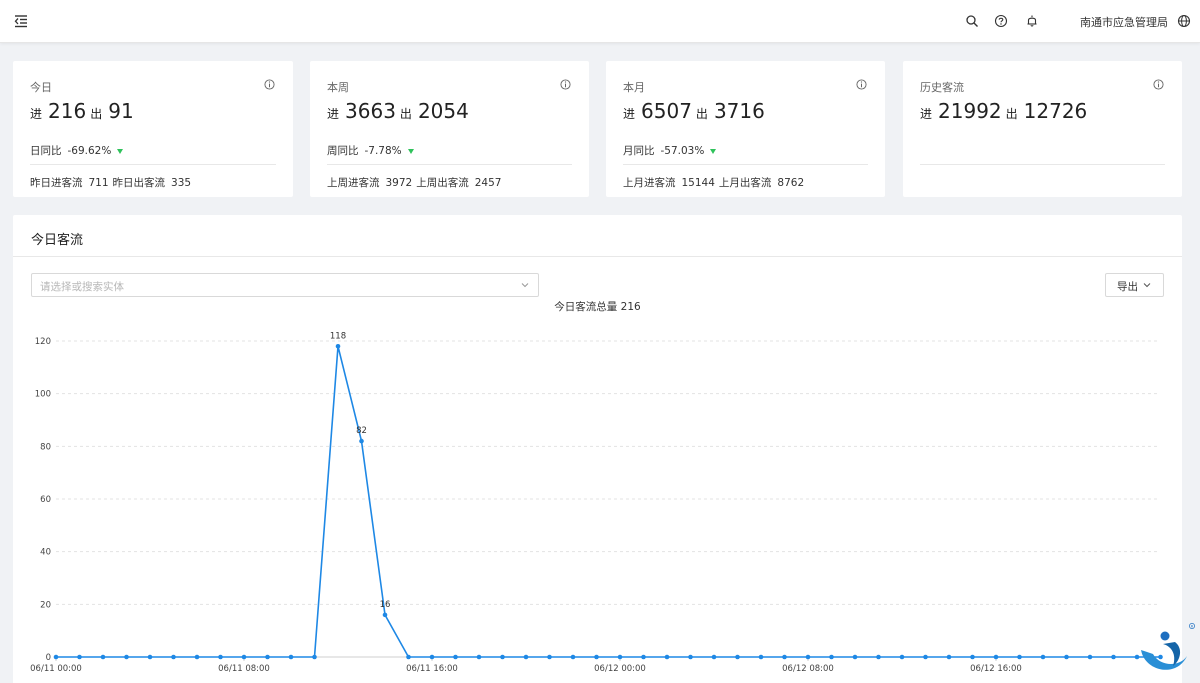 The width and height of the screenshot is (1200, 683). What do you see at coordinates (488, 183) in the screenshot?
I see `prev-out-value: 2457` at bounding box center [488, 183].